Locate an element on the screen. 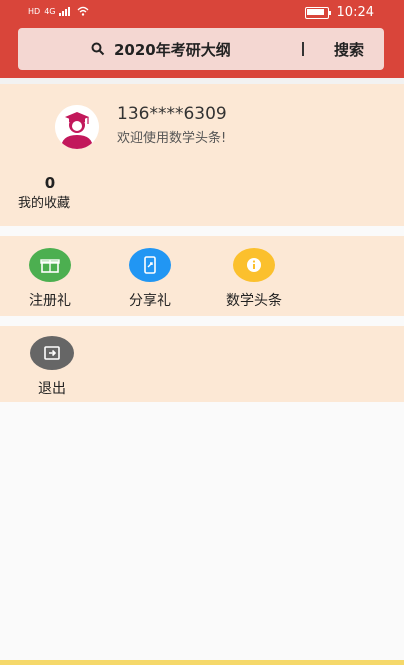  battery-icon is located at coordinates (317, 12).